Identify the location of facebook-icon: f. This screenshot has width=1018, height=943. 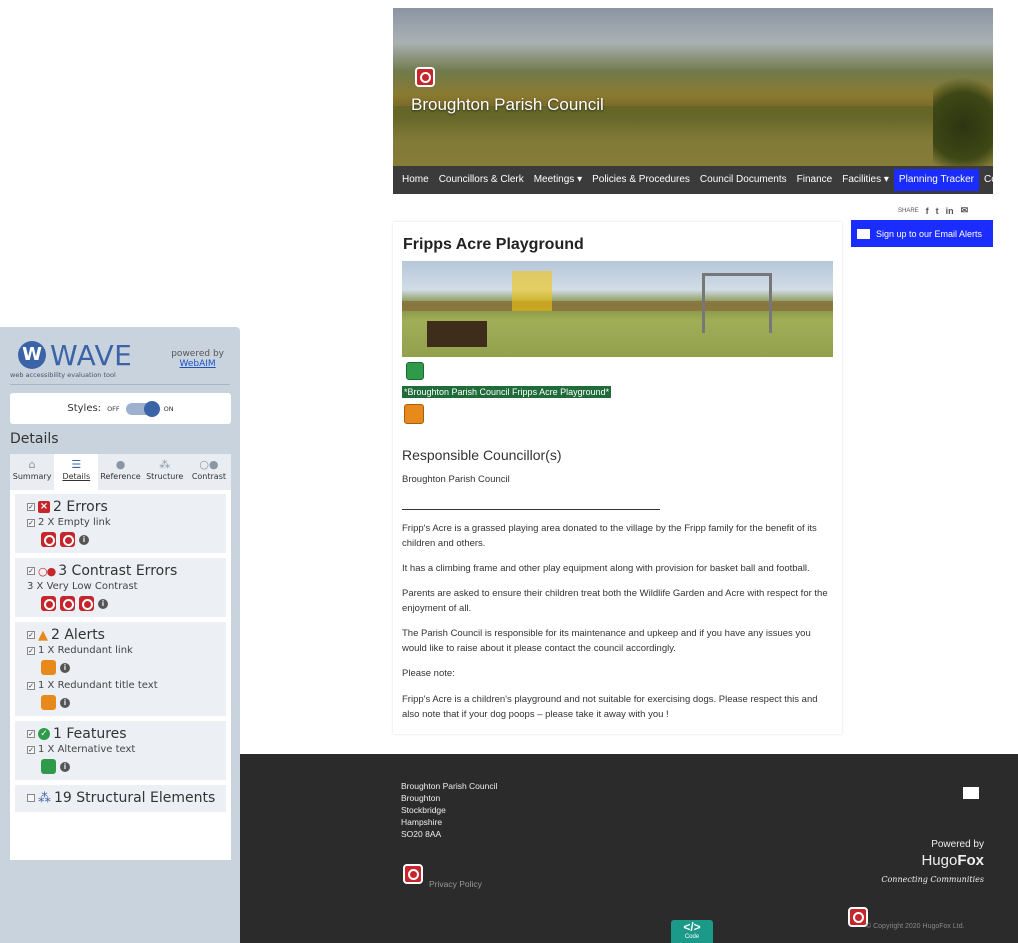
(927, 211).